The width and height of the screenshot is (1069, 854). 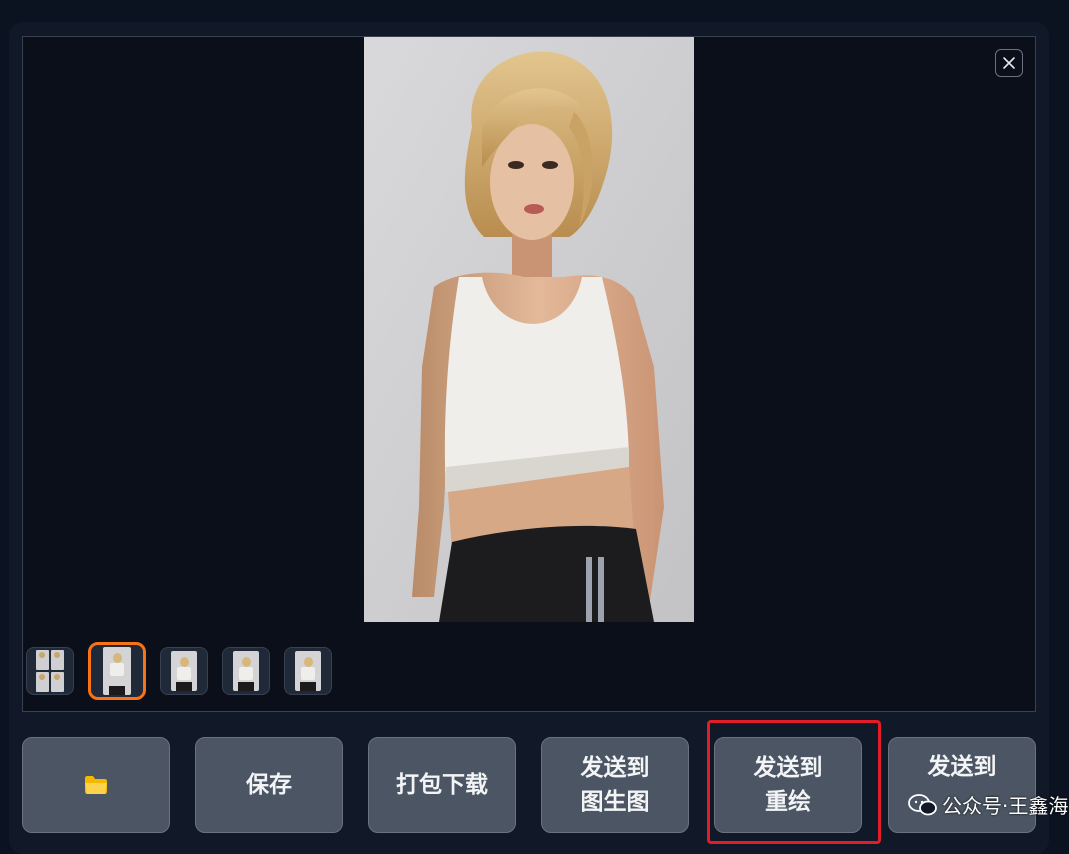 What do you see at coordinates (615, 785) in the screenshot?
I see `send-to-img2img-button: 发送到 图生图` at bounding box center [615, 785].